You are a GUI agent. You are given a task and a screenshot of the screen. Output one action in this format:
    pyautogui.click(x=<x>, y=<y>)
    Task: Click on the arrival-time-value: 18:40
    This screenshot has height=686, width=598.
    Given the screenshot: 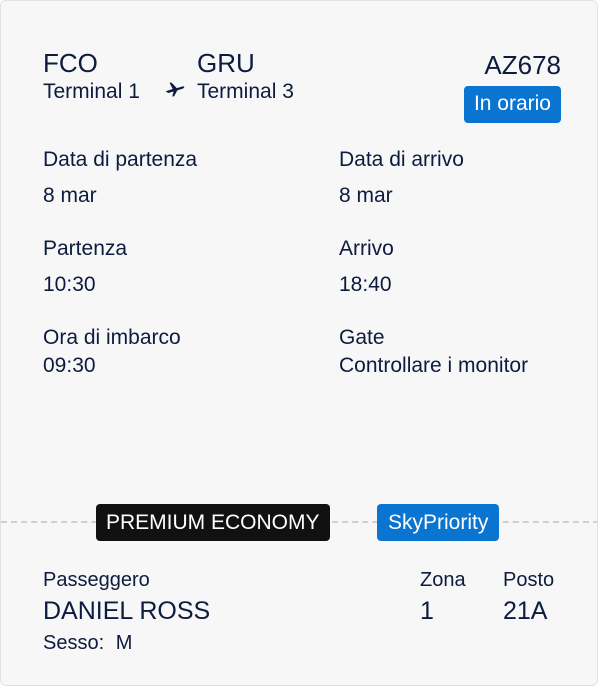 What is the action you would take?
    pyautogui.click(x=365, y=284)
    